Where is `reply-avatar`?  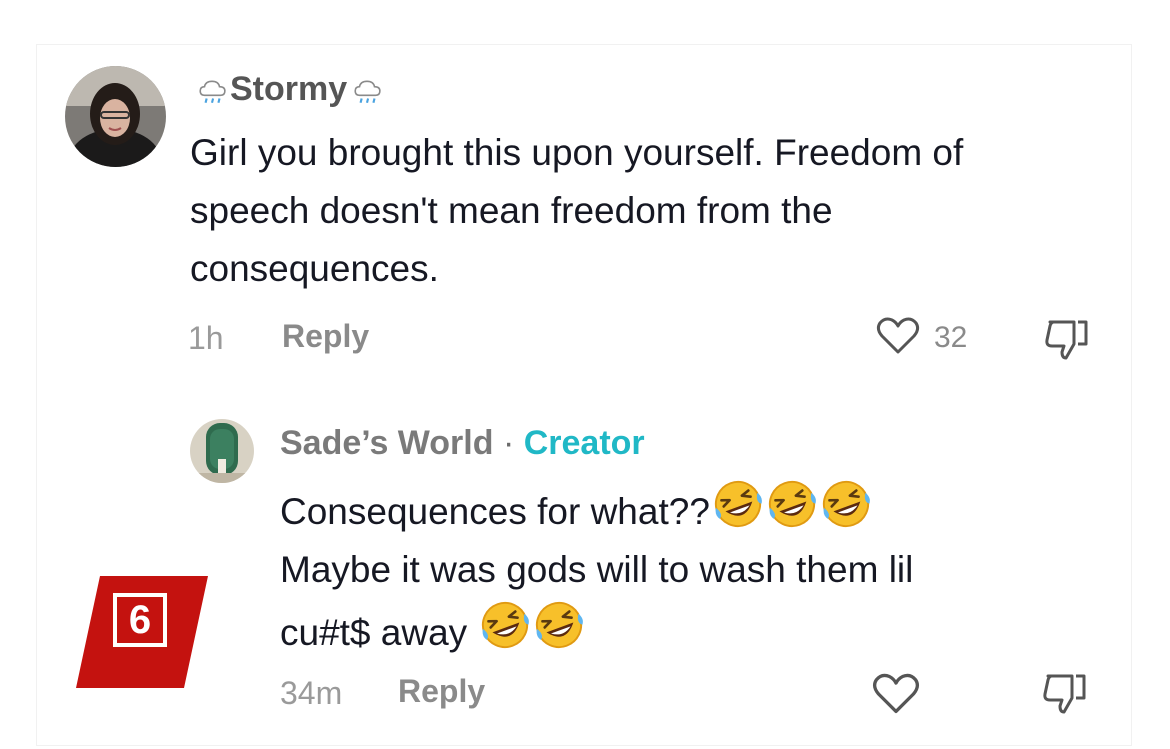
reply-avatar is located at coordinates (222, 451).